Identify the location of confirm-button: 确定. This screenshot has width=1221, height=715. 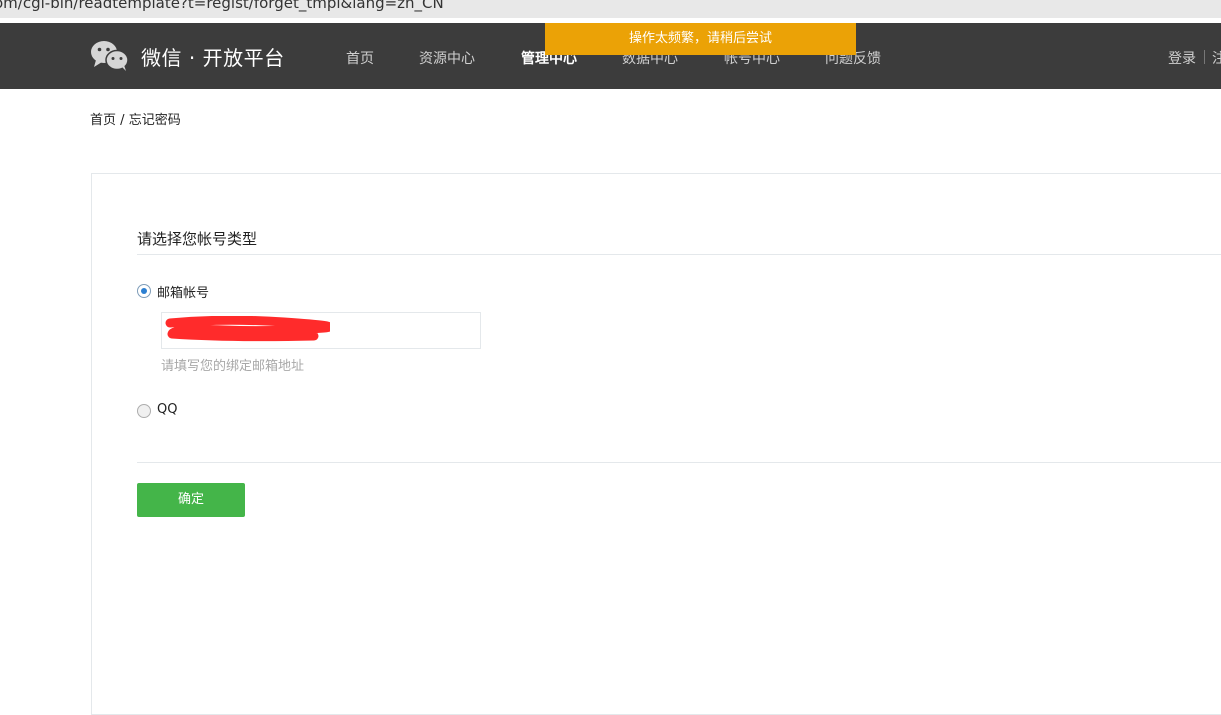
(191, 500).